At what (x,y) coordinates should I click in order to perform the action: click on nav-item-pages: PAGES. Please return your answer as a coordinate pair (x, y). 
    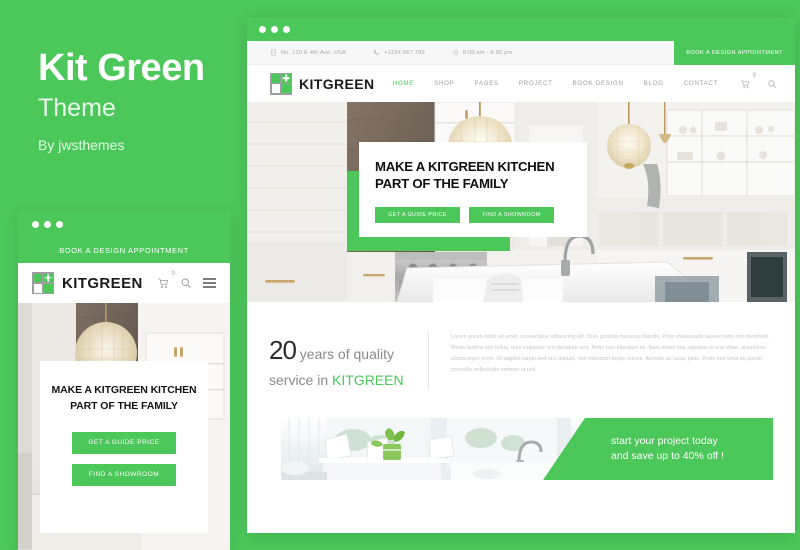
    Looking at the image, I should click on (486, 83).